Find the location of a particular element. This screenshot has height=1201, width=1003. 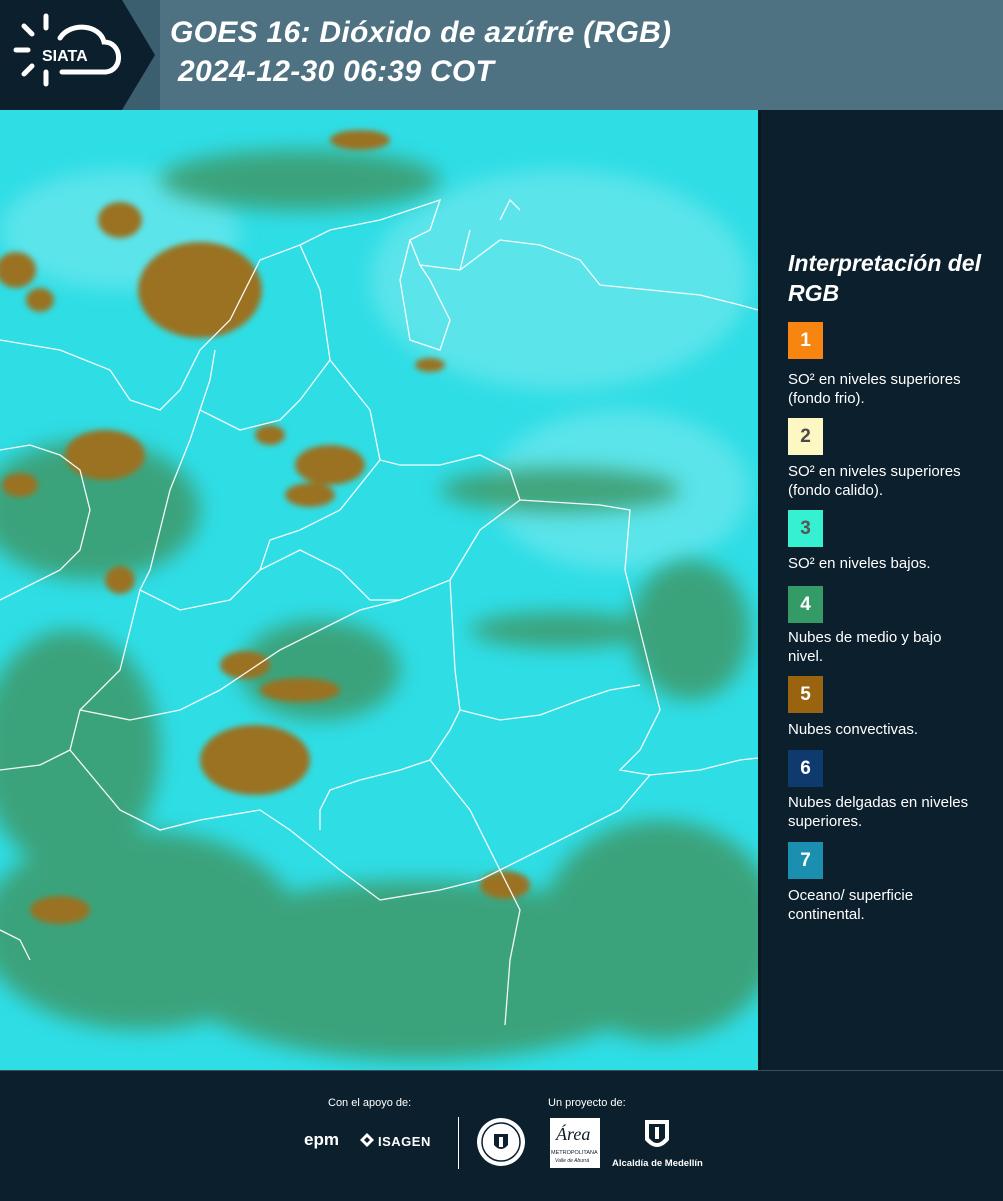

epm-logo: epm is located at coordinates (321, 1139).